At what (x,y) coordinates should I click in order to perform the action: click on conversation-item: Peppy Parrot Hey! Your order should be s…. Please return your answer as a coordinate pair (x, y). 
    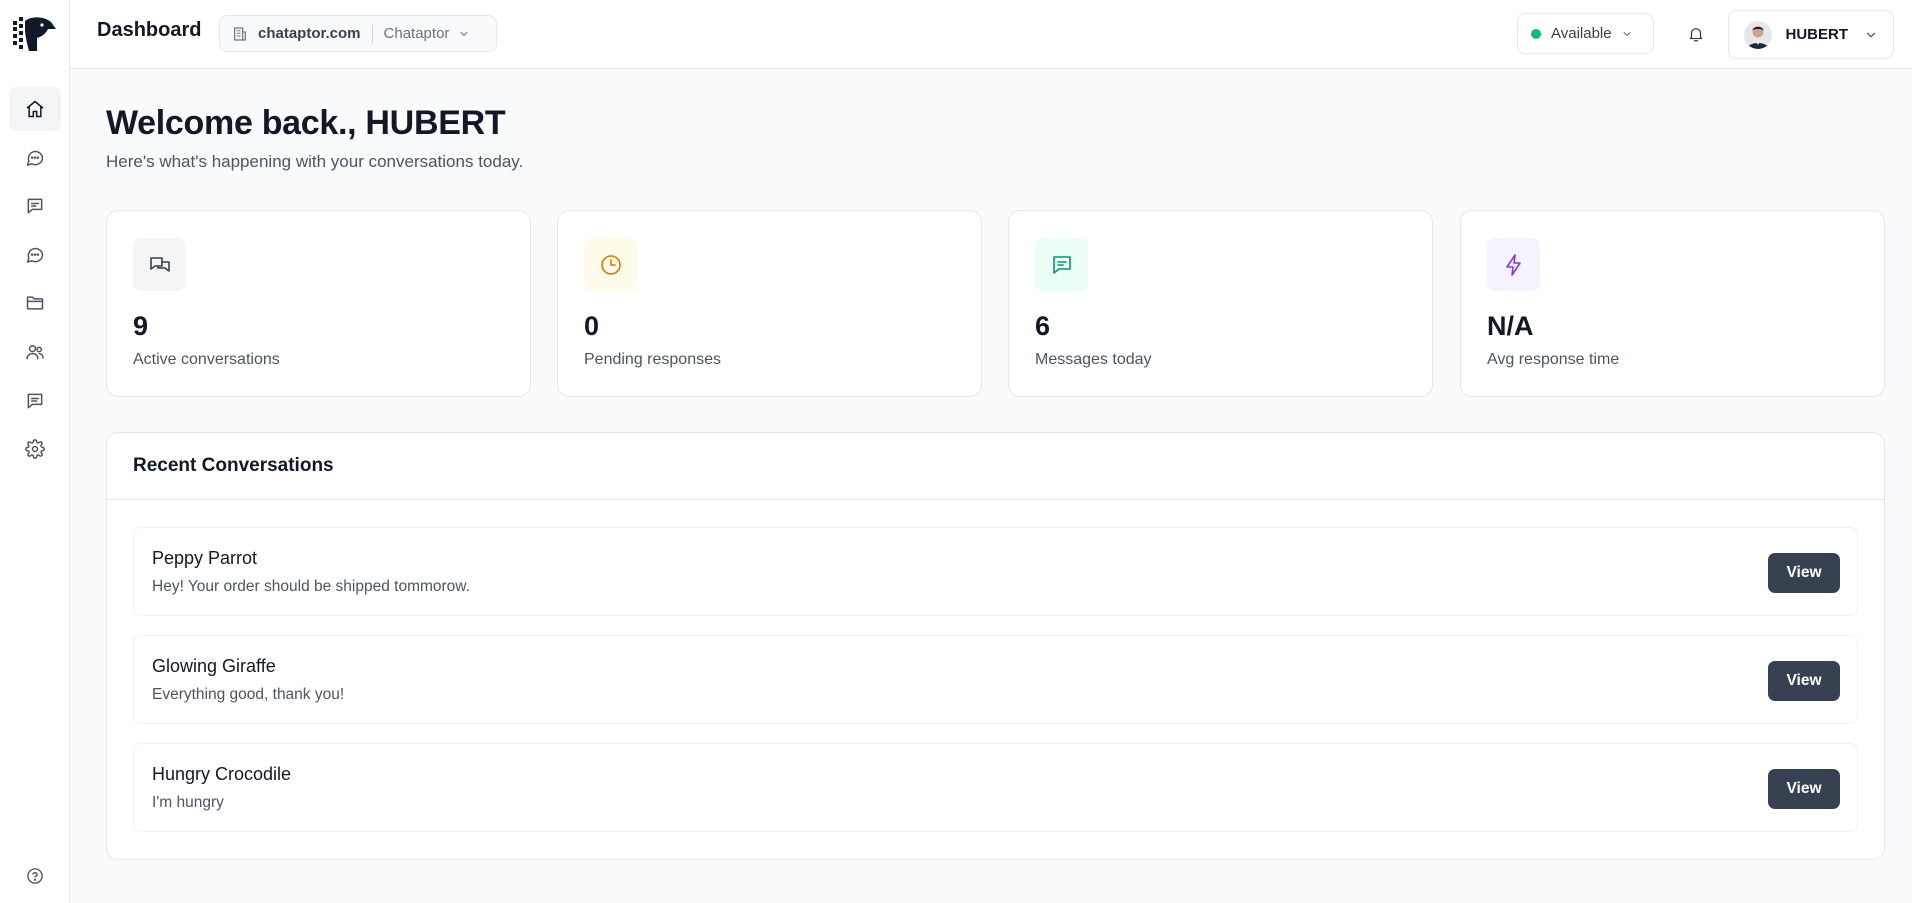
    Looking at the image, I should click on (995, 571).